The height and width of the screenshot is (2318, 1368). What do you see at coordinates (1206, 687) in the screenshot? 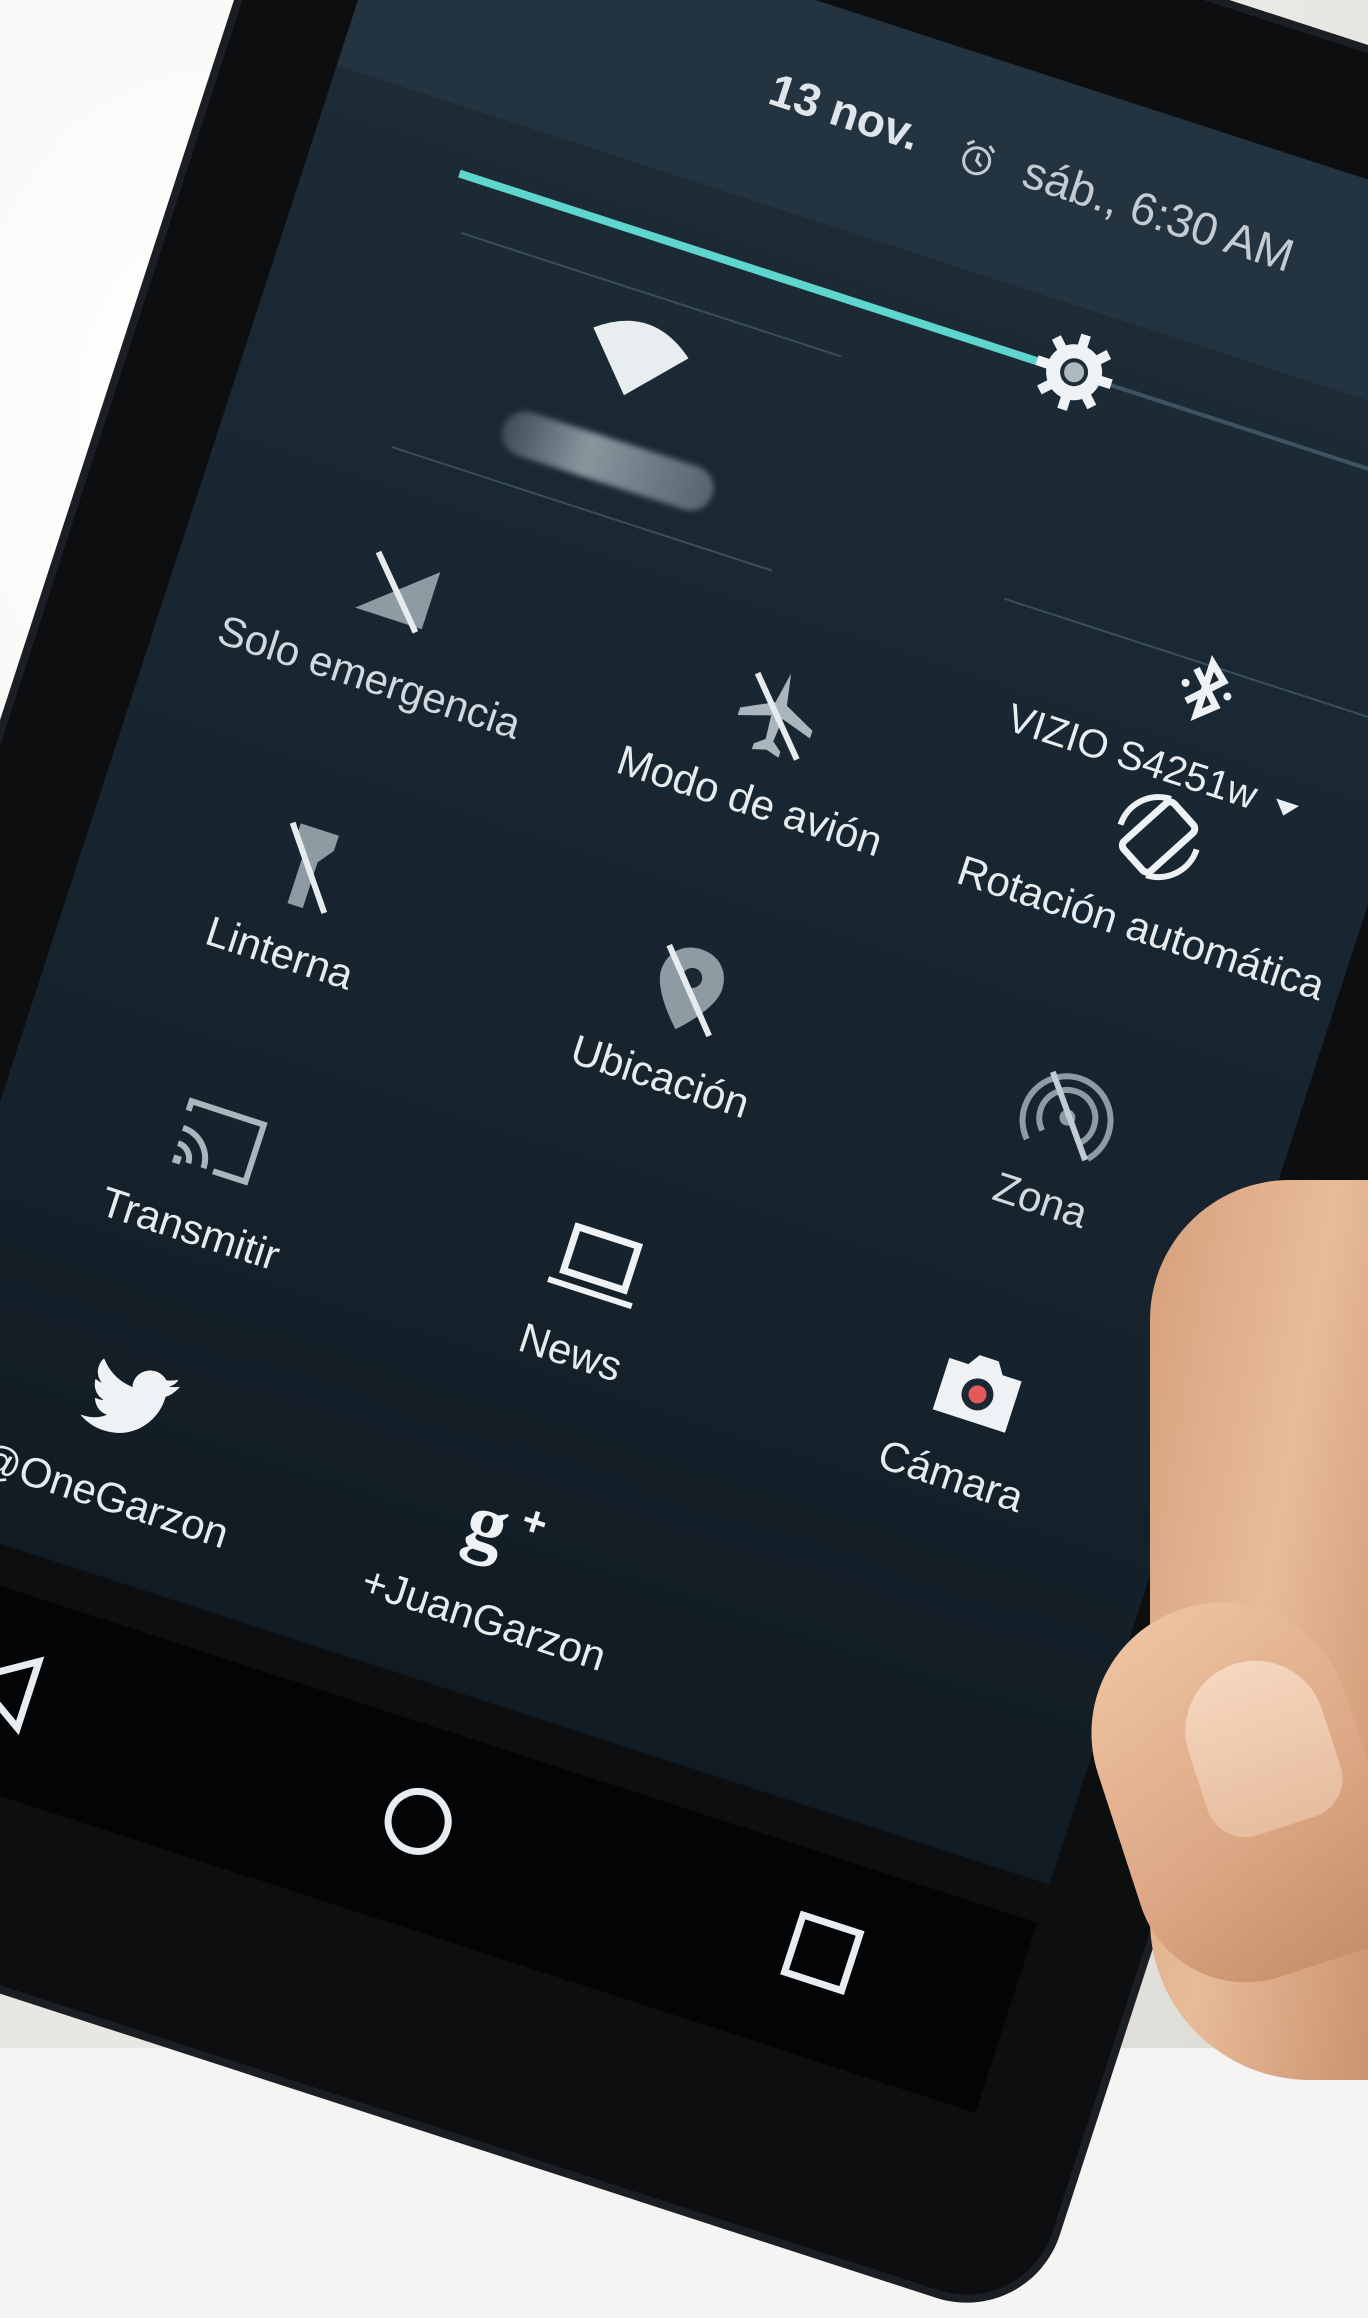
I see `bluetooth-icon` at bounding box center [1206, 687].